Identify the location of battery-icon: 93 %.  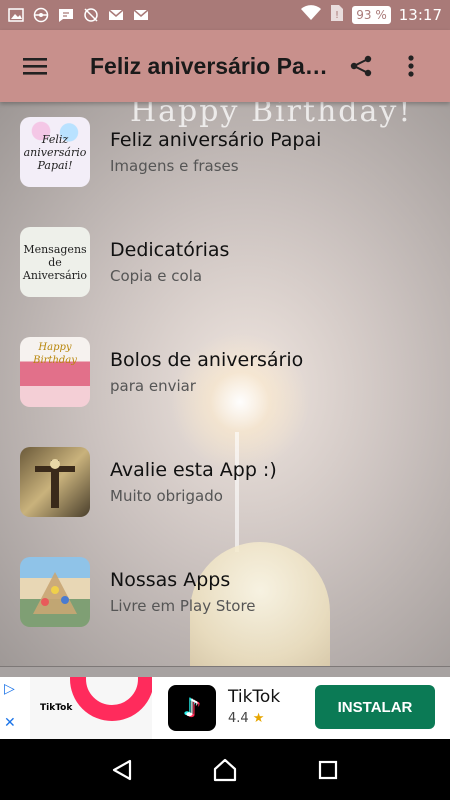
(371, 15).